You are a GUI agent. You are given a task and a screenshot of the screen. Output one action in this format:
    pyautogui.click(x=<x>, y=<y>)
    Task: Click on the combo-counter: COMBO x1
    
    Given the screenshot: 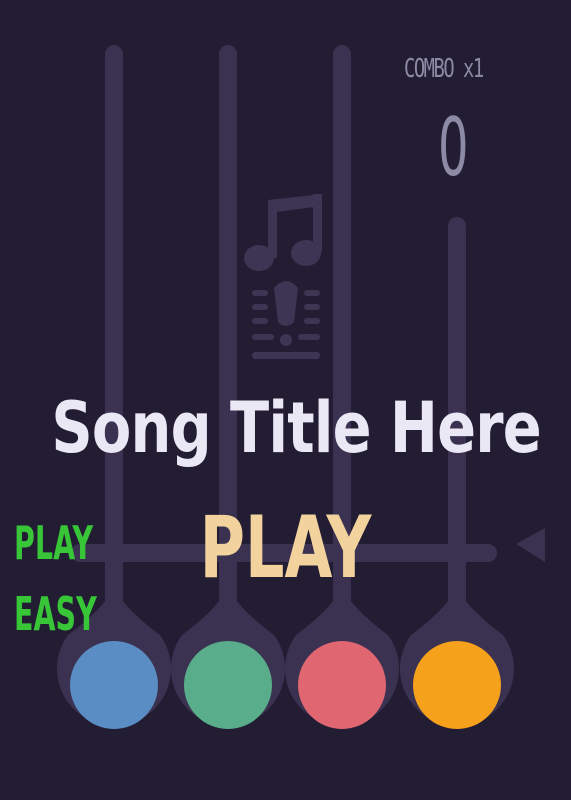 What is the action you would take?
    pyautogui.click(x=444, y=69)
    